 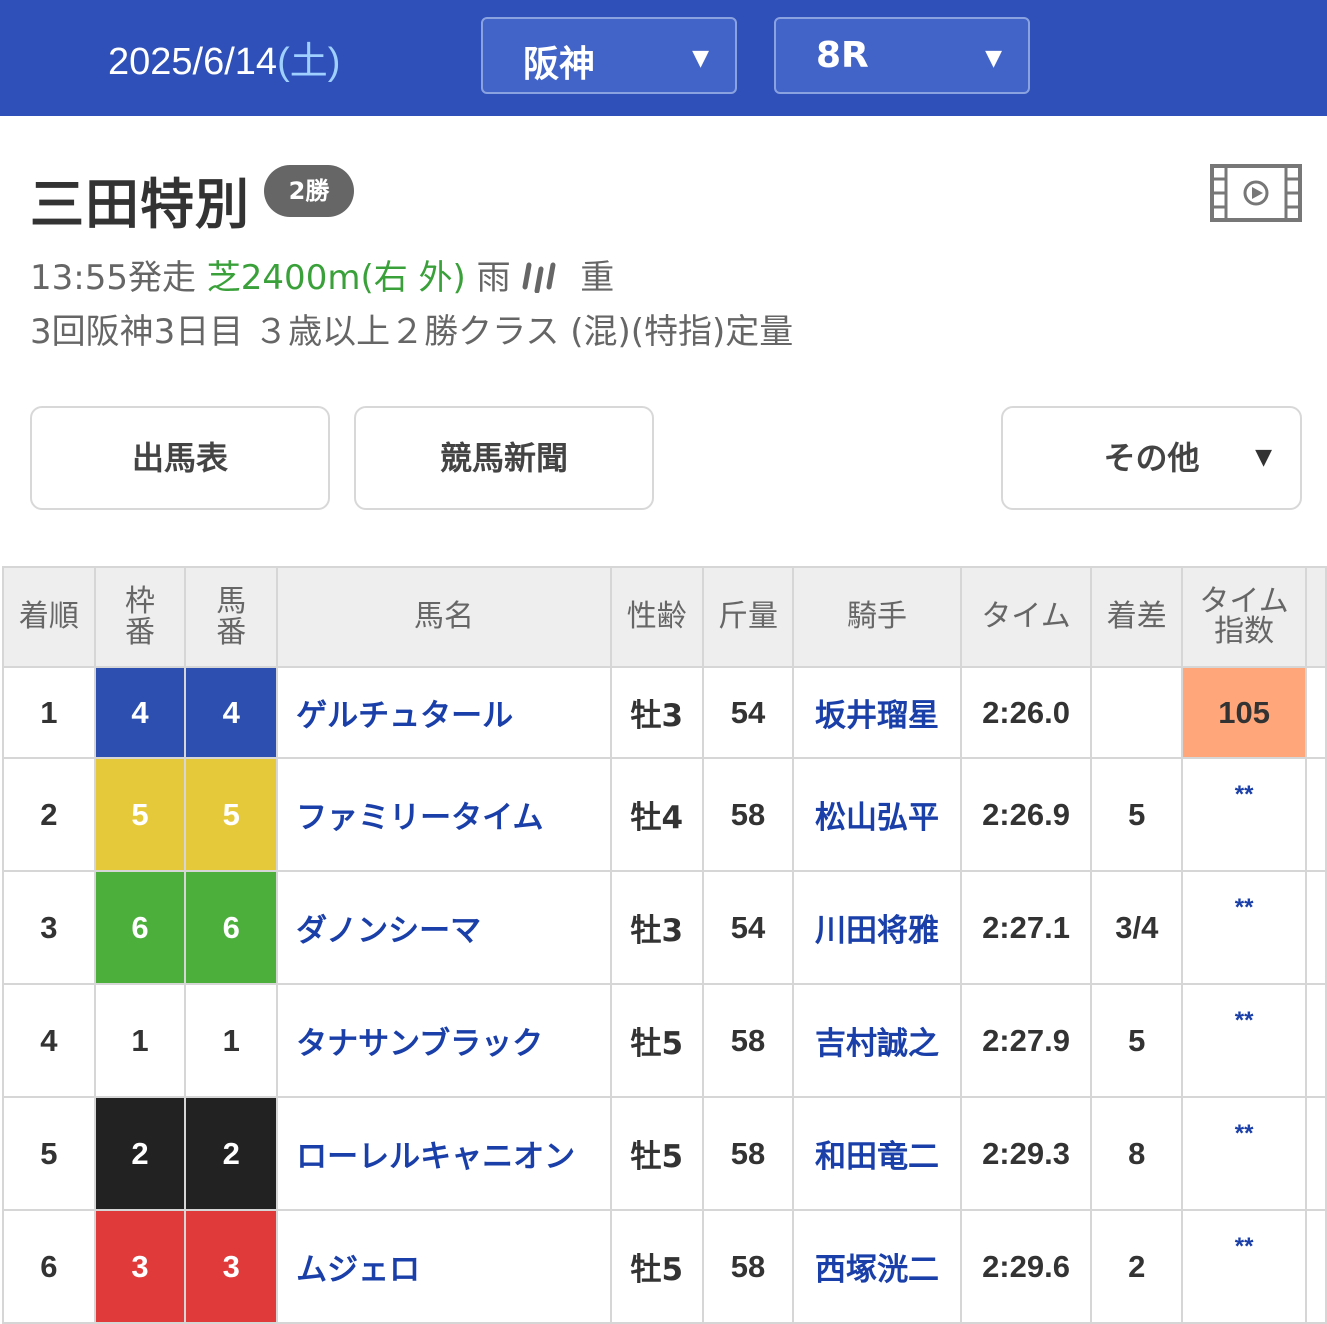 I want to click on col-time-index: タイム指数, so click(x=1244, y=617).